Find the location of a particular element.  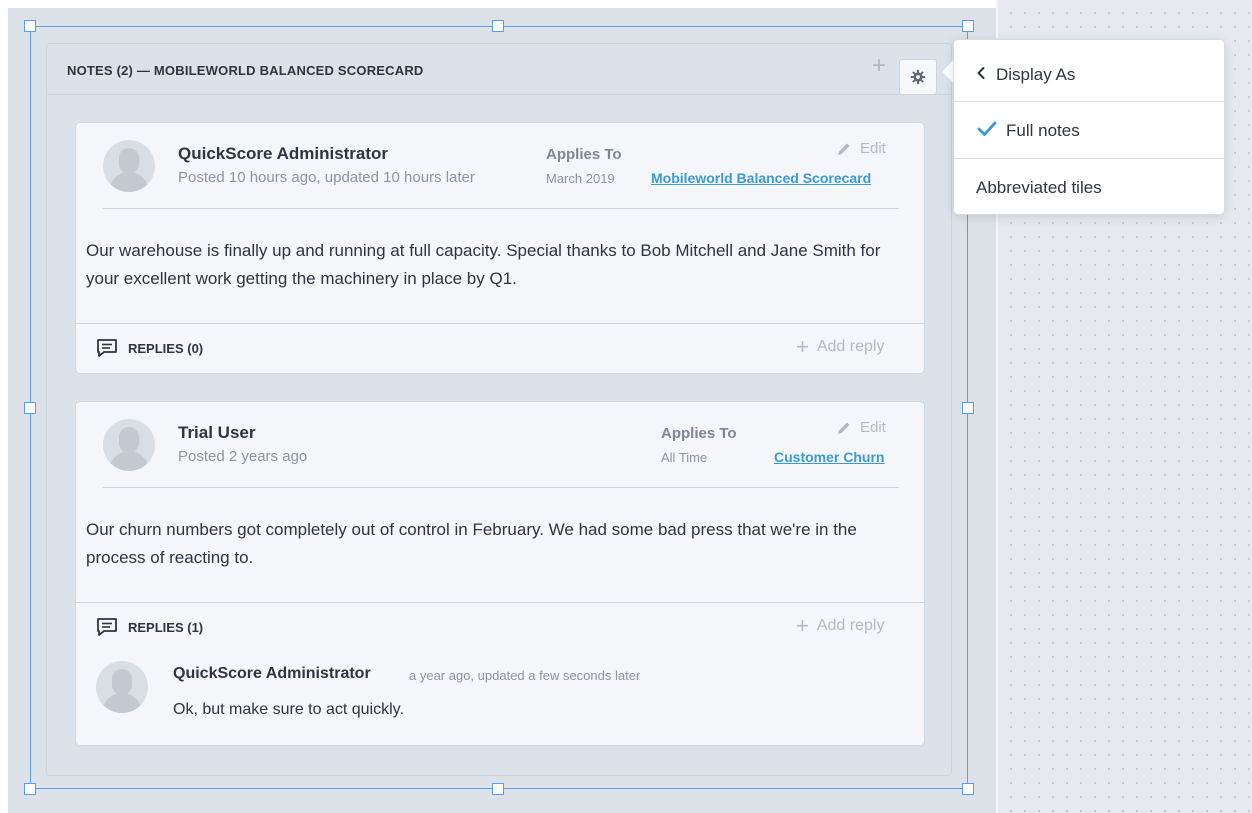

replies-label: REPLIES (1) is located at coordinates (149, 627).